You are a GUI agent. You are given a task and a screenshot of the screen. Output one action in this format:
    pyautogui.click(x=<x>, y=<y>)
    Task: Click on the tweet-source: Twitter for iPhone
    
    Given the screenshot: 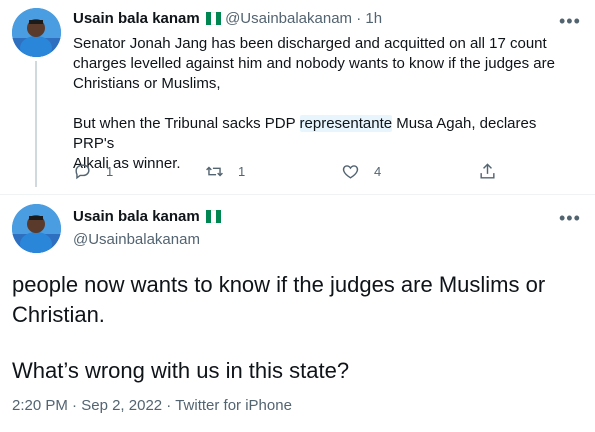 What is the action you would take?
    pyautogui.click(x=233, y=405)
    